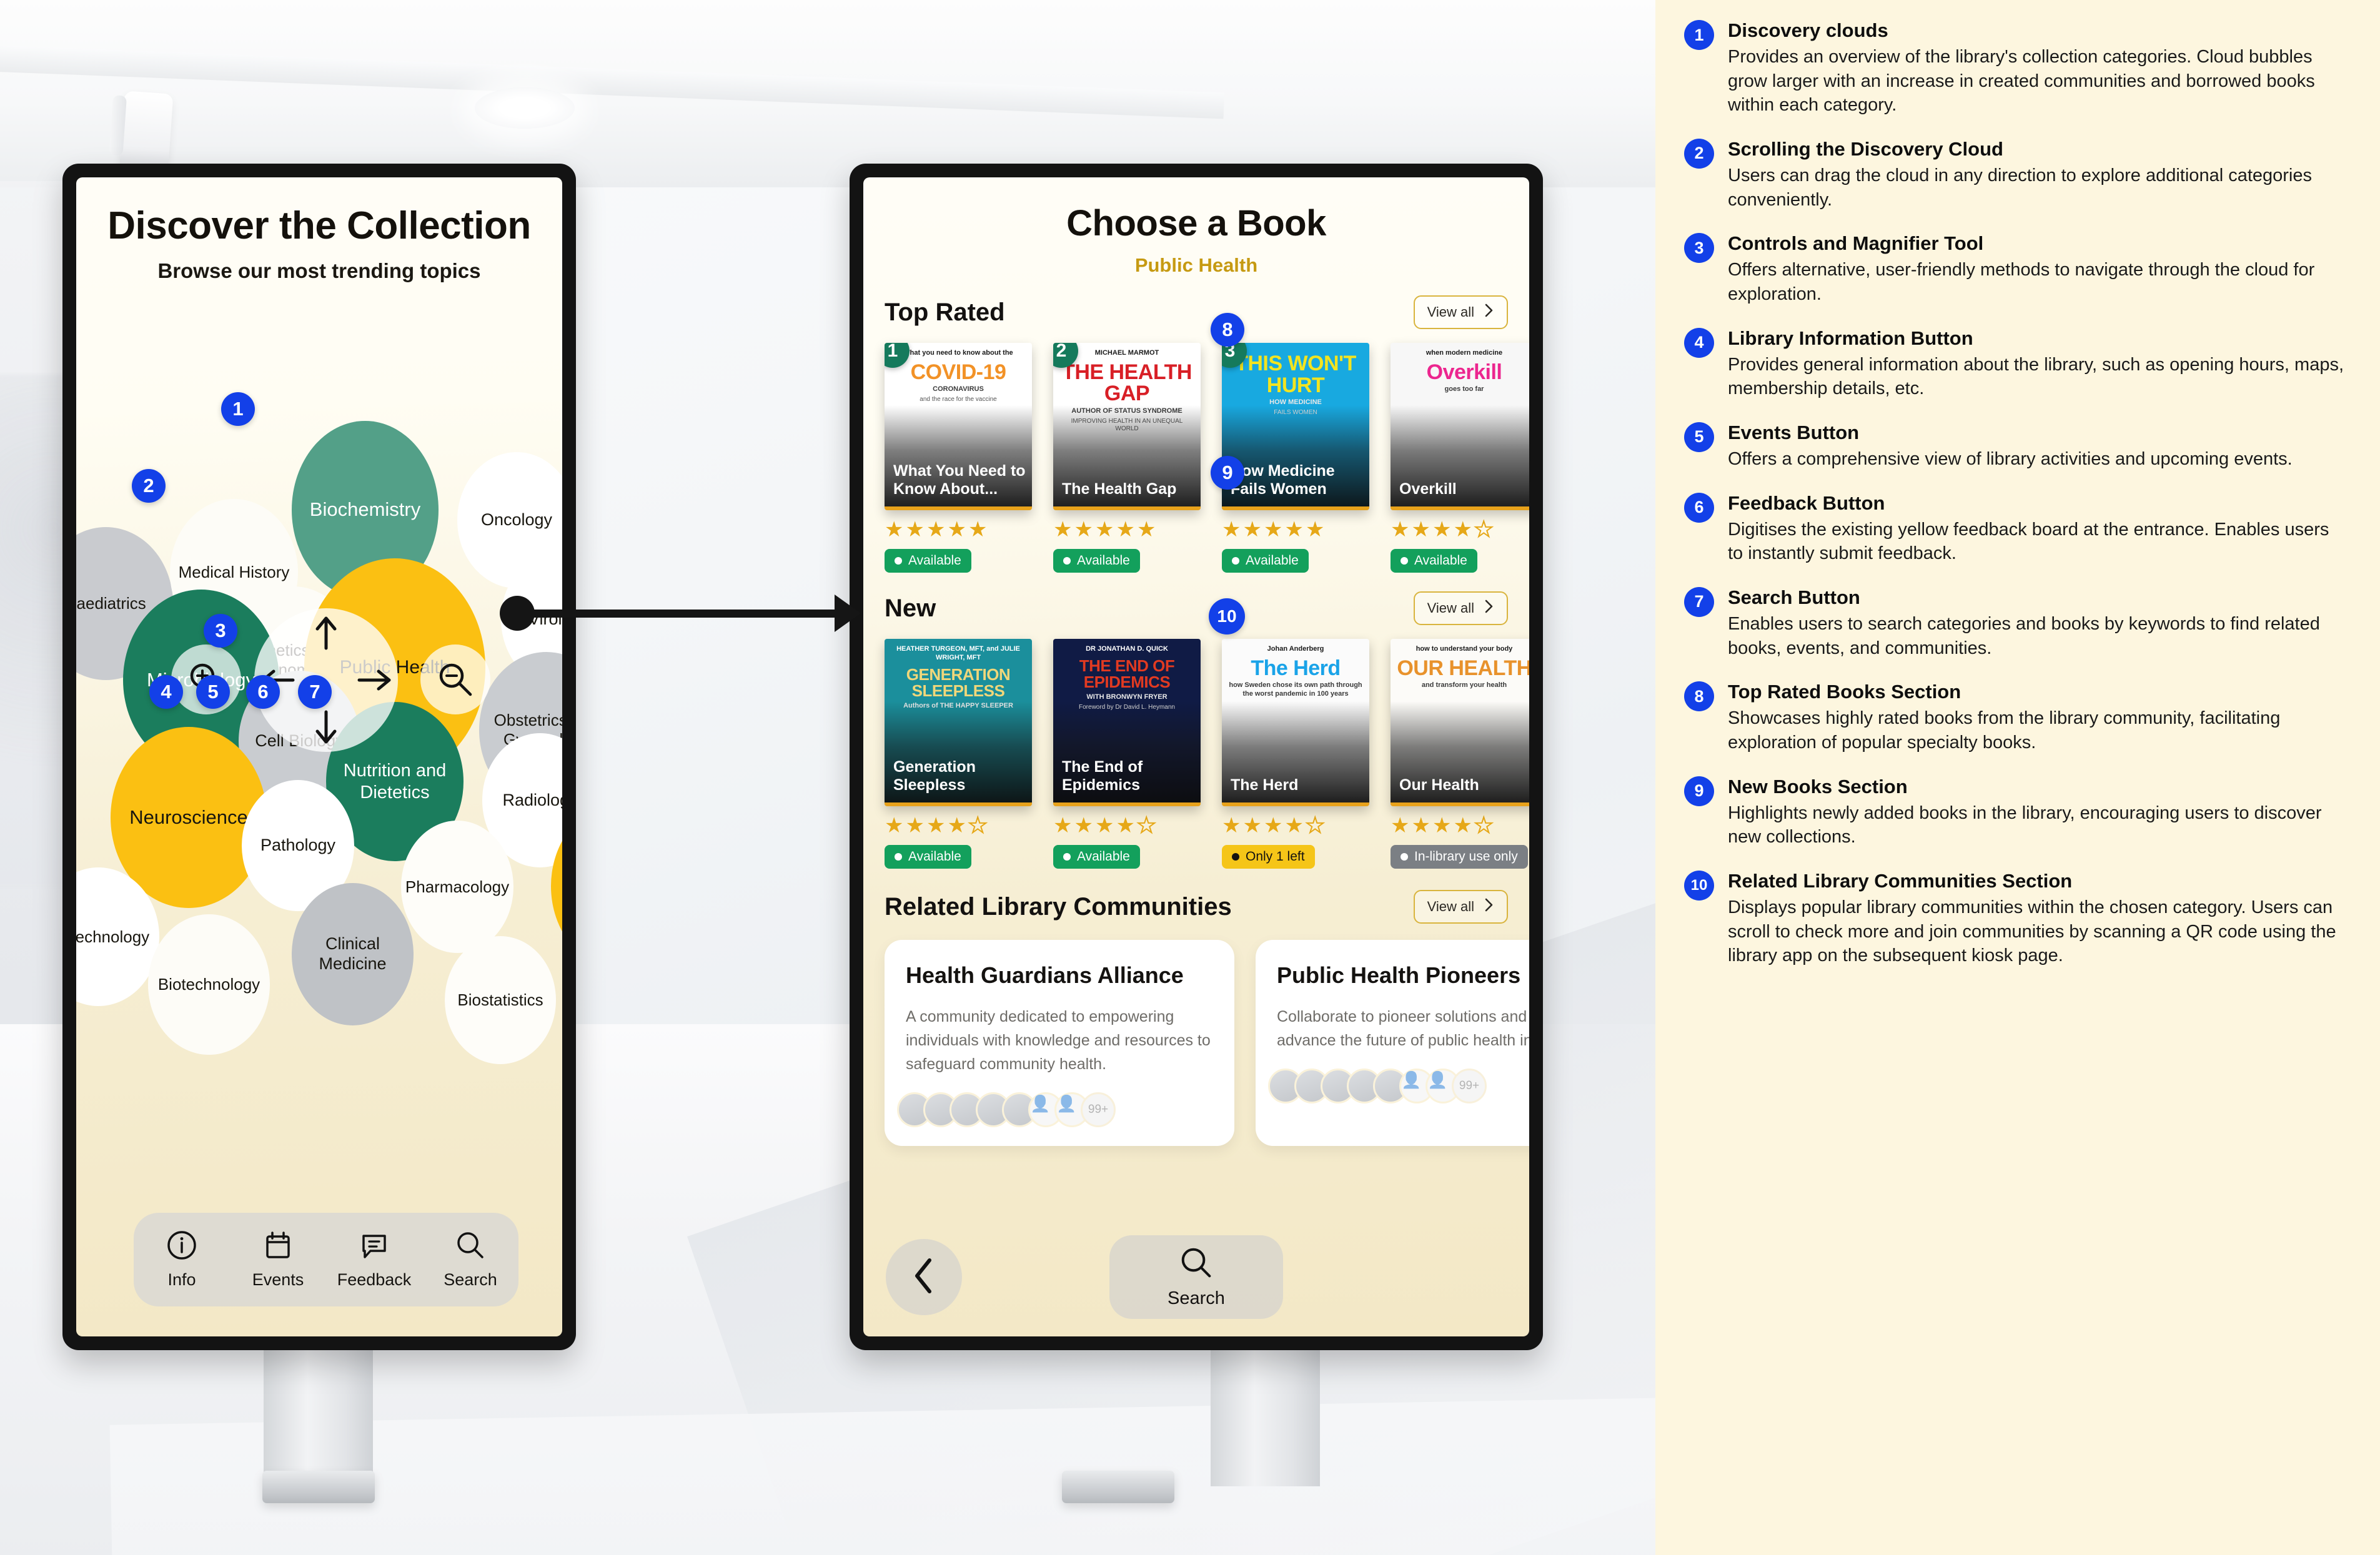 The width and height of the screenshot is (2380, 1555). Describe the element at coordinates (182, 1279) in the screenshot. I see `info-button-label: Info` at that location.